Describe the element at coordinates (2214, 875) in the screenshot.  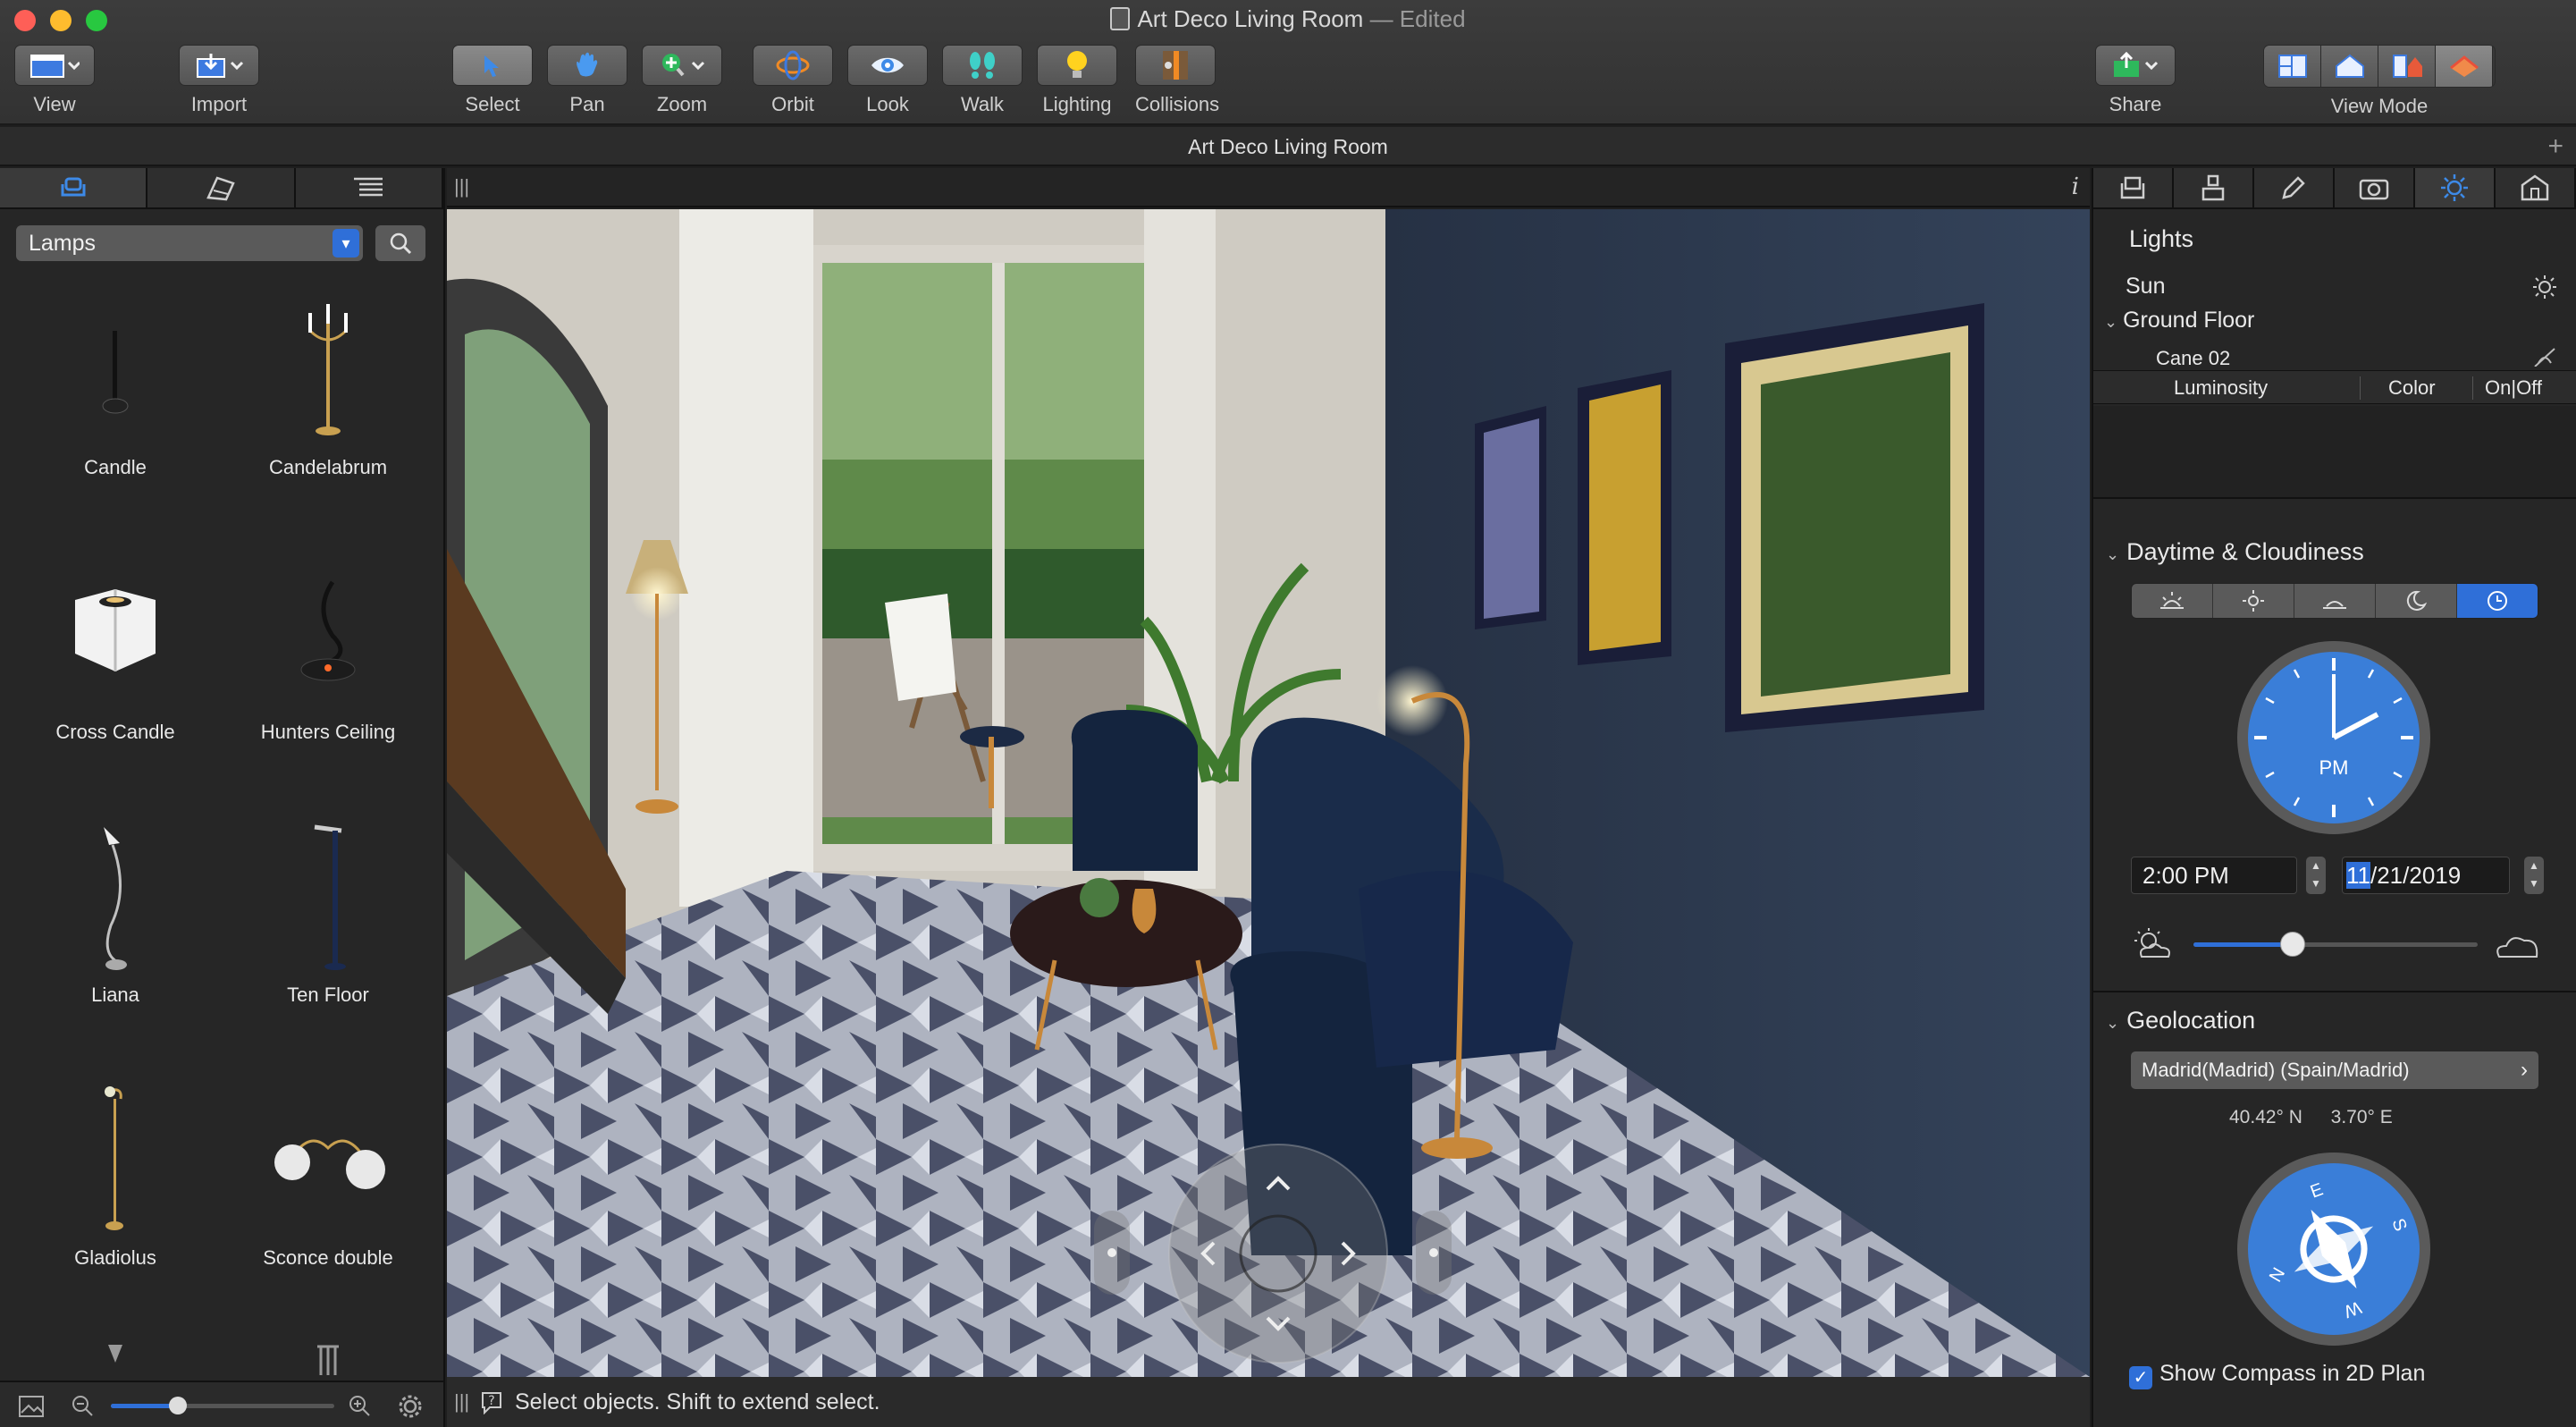
I see `time-field` at that location.